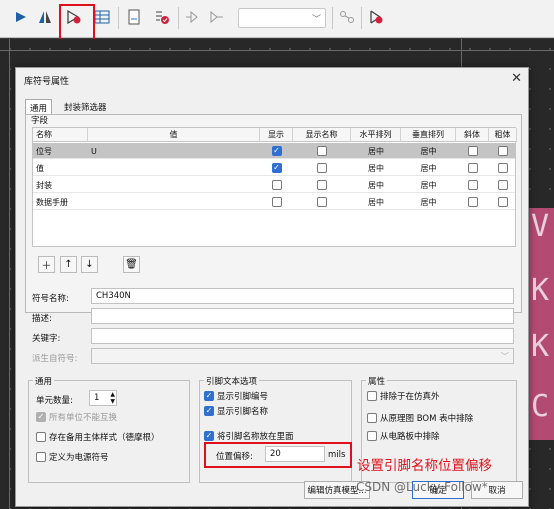 The image size is (554, 509). What do you see at coordinates (39, 107) in the screenshot?
I see `tab-general: 通用` at bounding box center [39, 107].